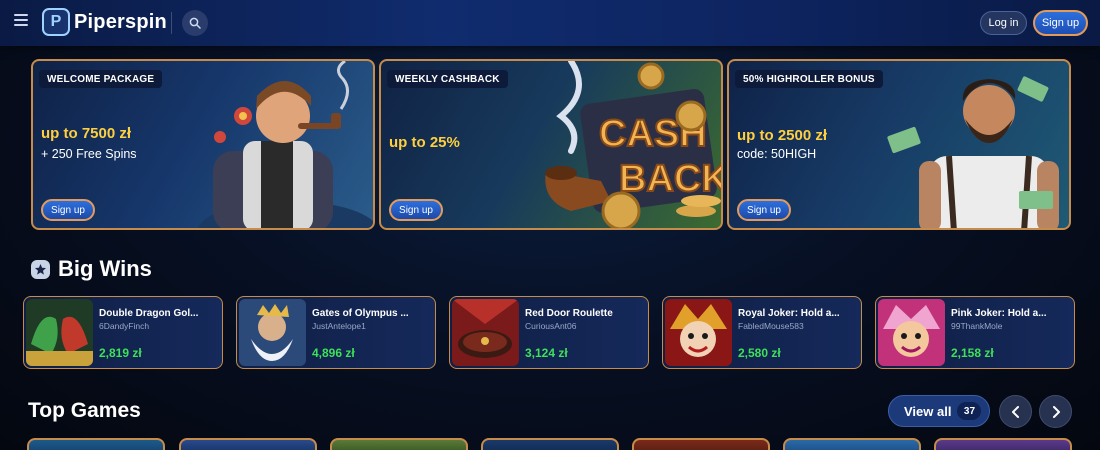  I want to click on cashback-illustration: CASH BACK, so click(634, 144).